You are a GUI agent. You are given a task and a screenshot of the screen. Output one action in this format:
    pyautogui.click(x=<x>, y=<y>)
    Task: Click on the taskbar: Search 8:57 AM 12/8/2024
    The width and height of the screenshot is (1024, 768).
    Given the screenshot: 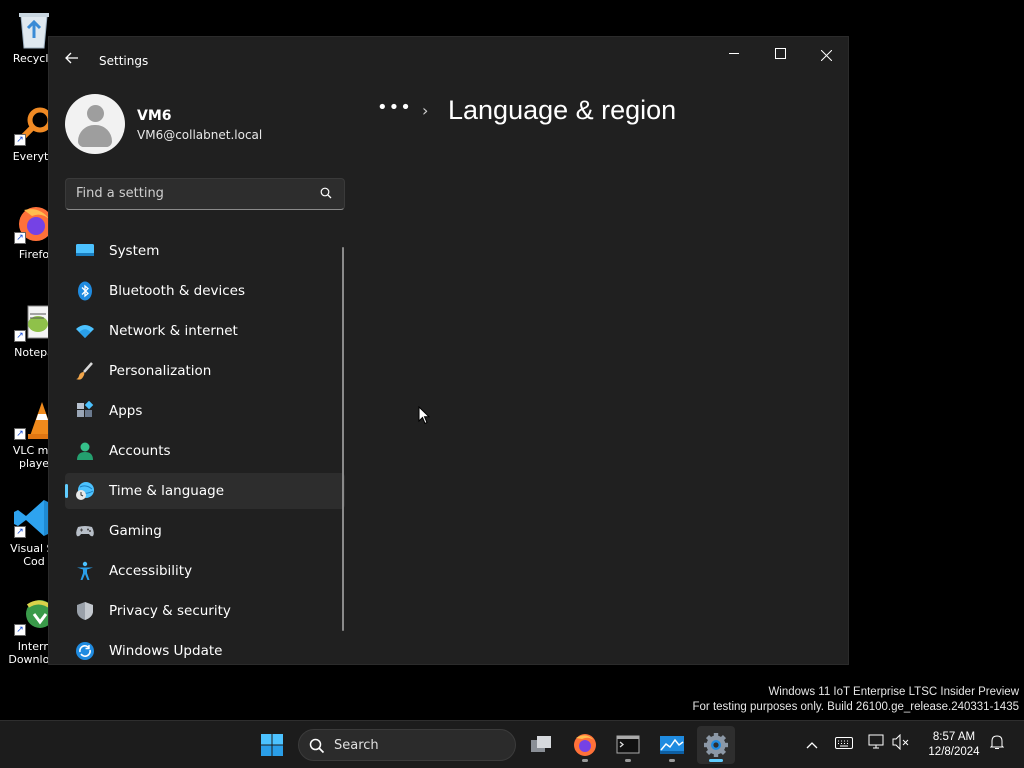 What is the action you would take?
    pyautogui.click(x=512, y=744)
    